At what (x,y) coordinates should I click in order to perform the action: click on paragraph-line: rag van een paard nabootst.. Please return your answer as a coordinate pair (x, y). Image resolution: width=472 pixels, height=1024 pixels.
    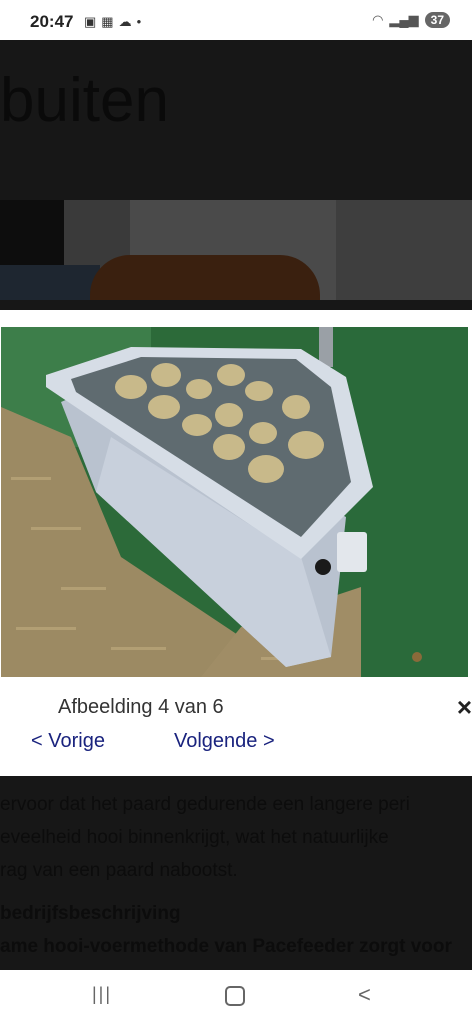
    Looking at the image, I should click on (119, 870).